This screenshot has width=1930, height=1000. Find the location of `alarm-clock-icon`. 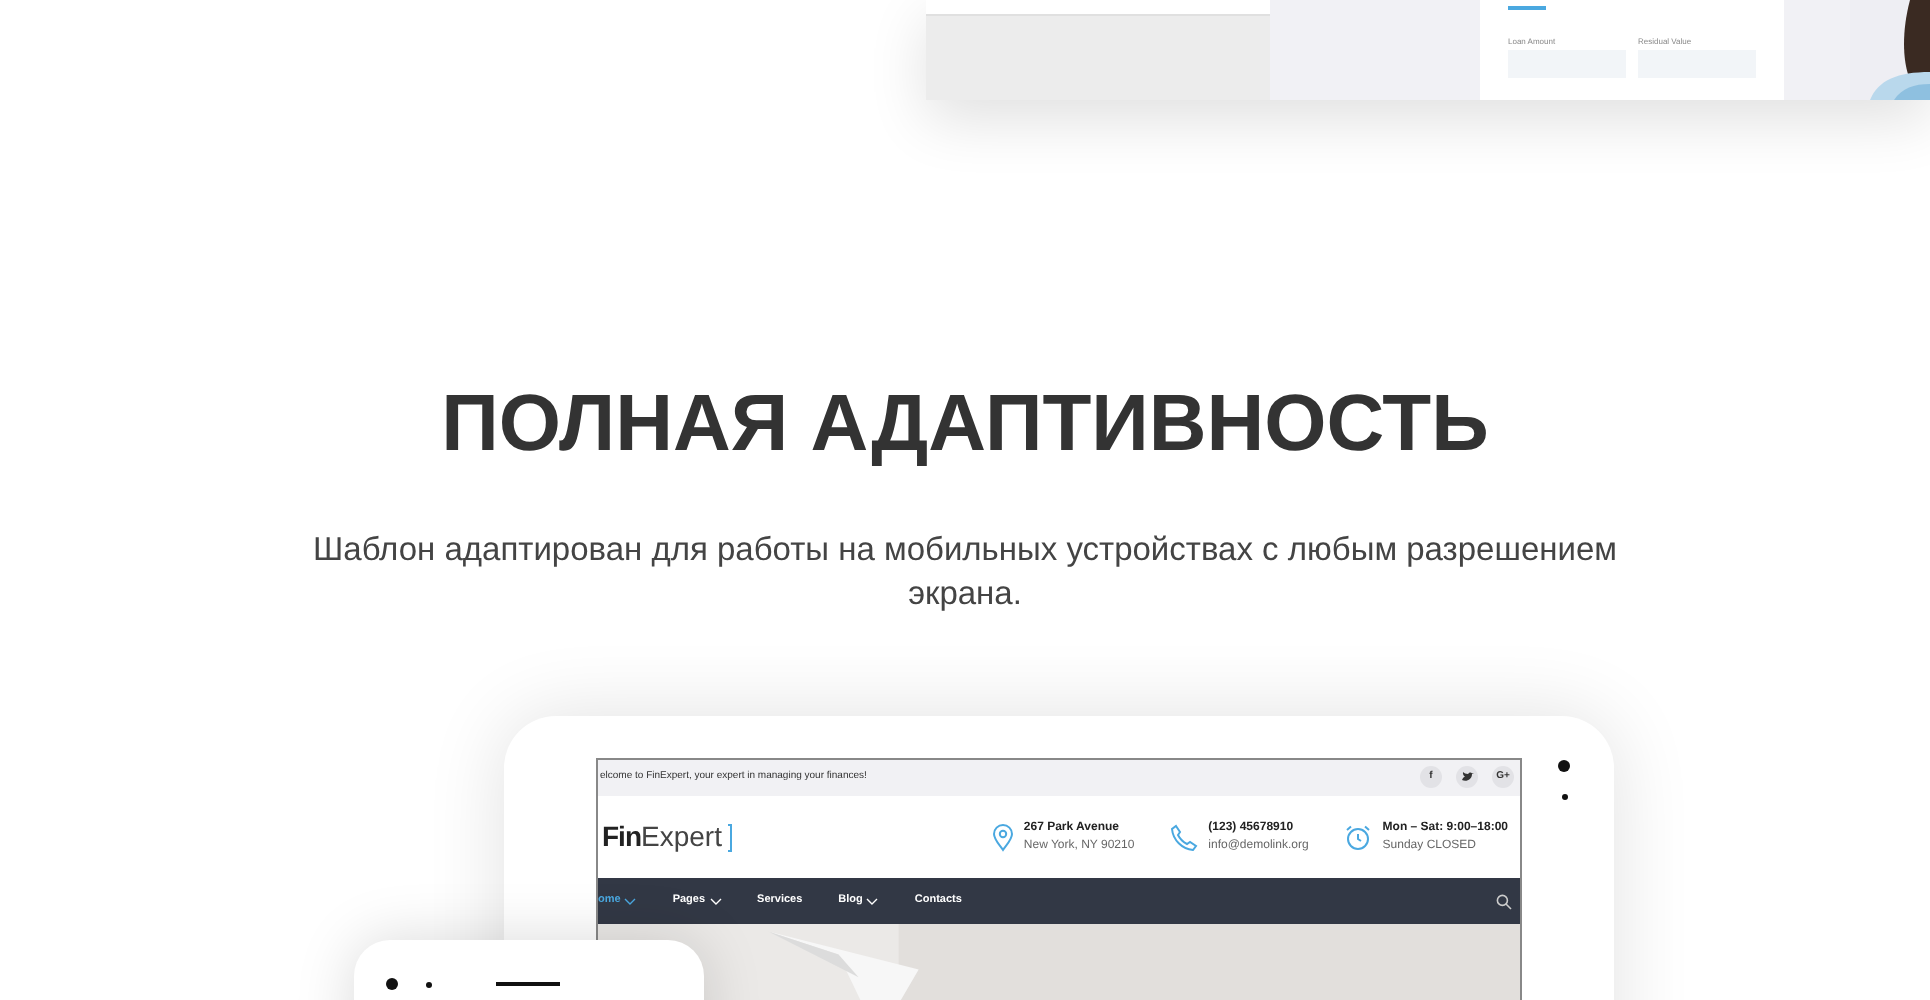

alarm-clock-icon is located at coordinates (1358, 837).